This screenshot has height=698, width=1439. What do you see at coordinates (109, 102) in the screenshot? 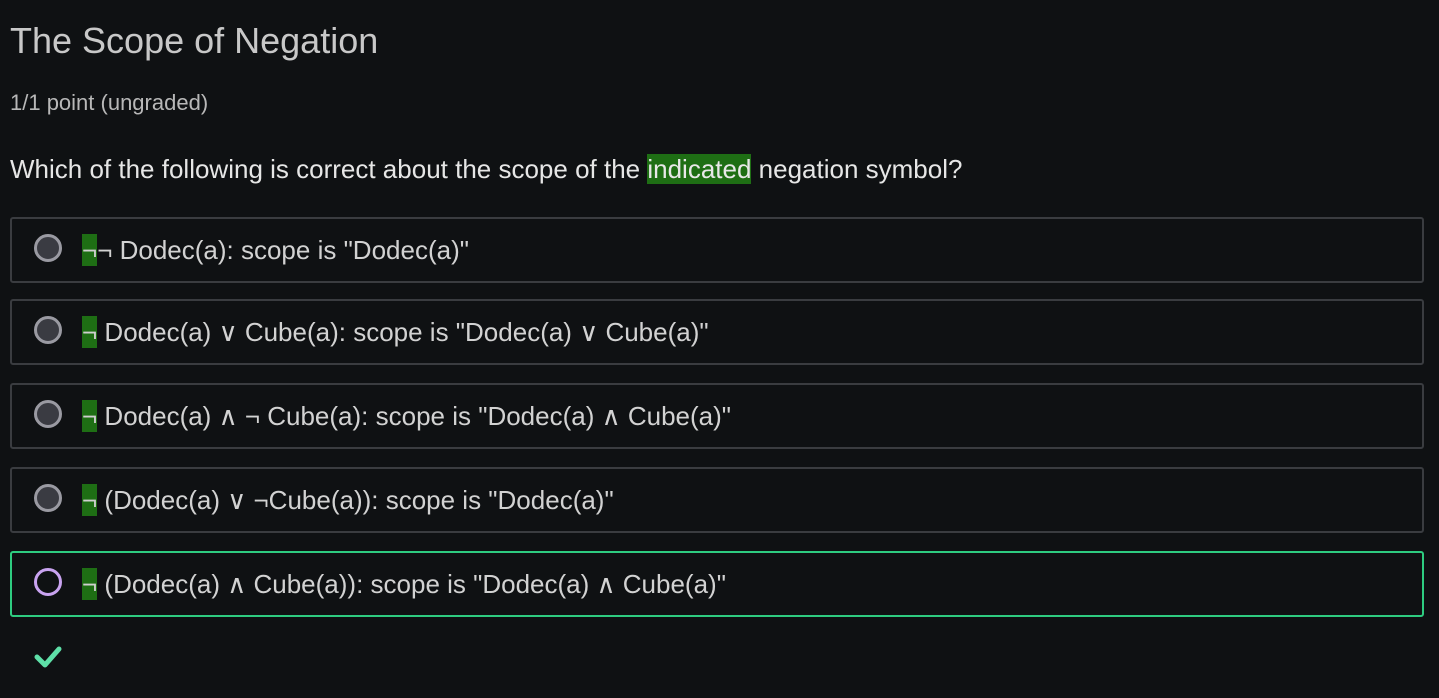
I see `points-label: 1/1 point (ungraded)` at bounding box center [109, 102].